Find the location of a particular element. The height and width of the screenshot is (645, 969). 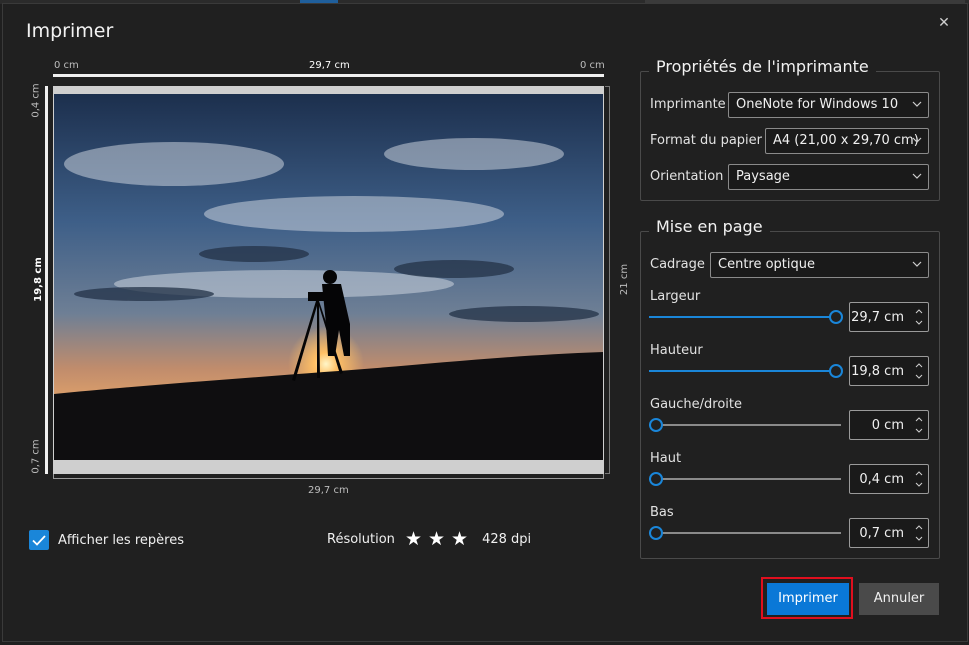

leftright-stepper: 0 cm is located at coordinates (889, 425).